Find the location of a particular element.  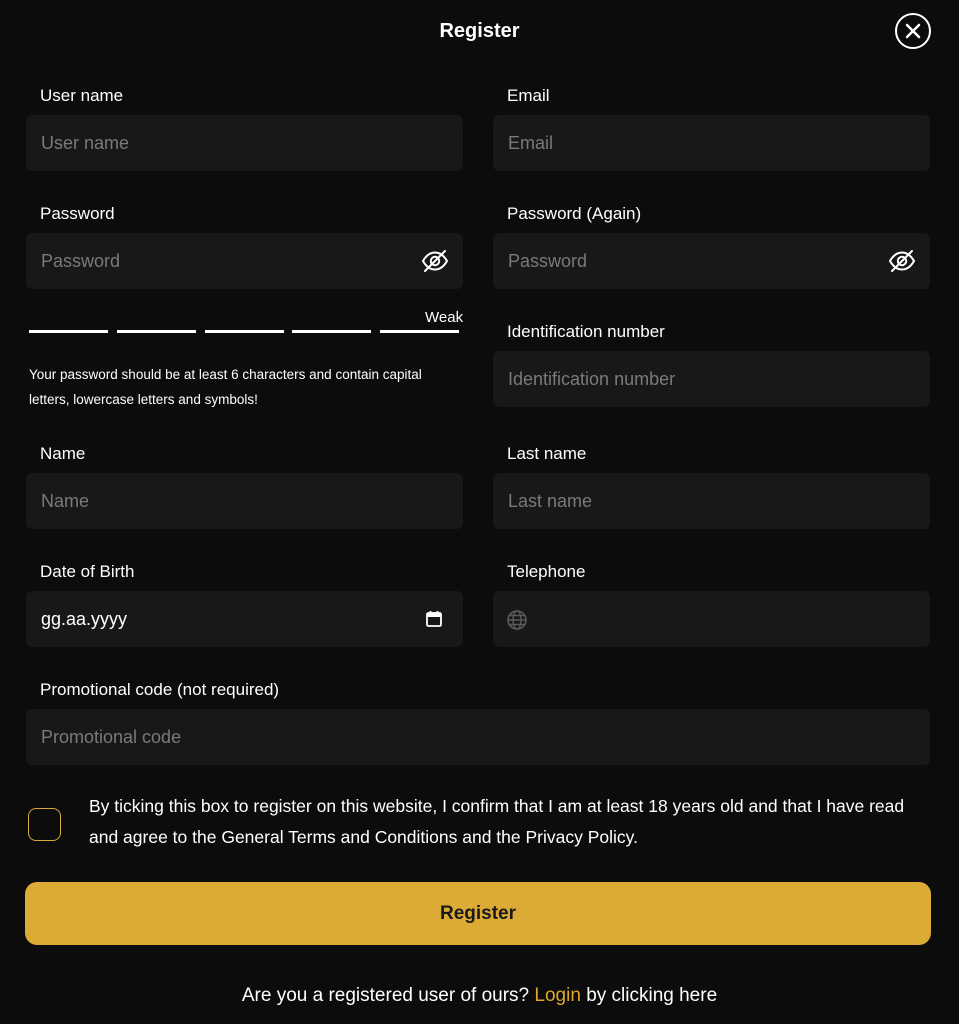

dob-field: gg.aa.yyyy is located at coordinates (244, 619).